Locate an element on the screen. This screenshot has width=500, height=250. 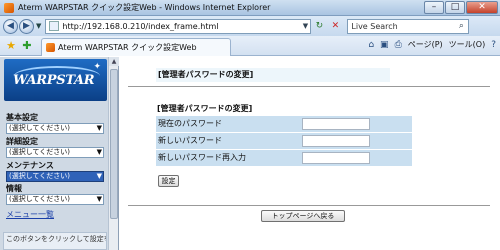
scroll-thumb is located at coordinates (114, 144).